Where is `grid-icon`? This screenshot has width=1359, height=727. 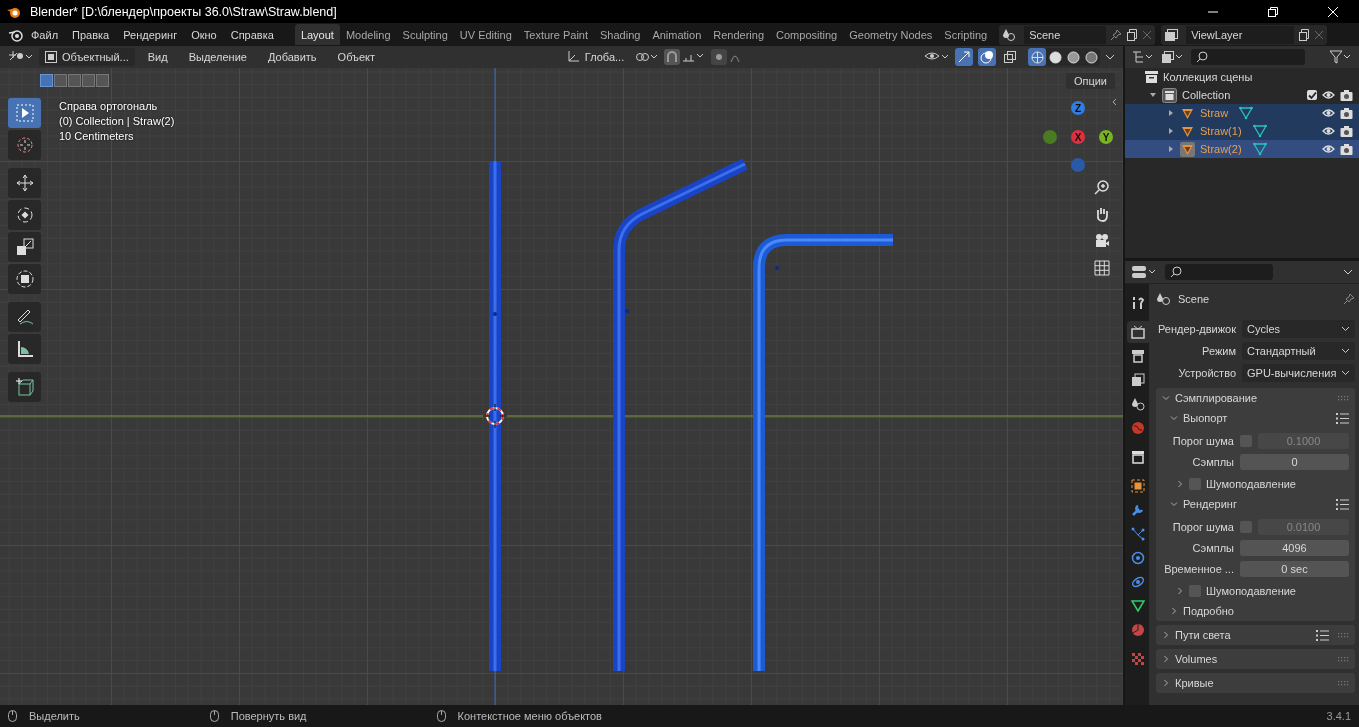
grid-icon is located at coordinates (1102, 267).